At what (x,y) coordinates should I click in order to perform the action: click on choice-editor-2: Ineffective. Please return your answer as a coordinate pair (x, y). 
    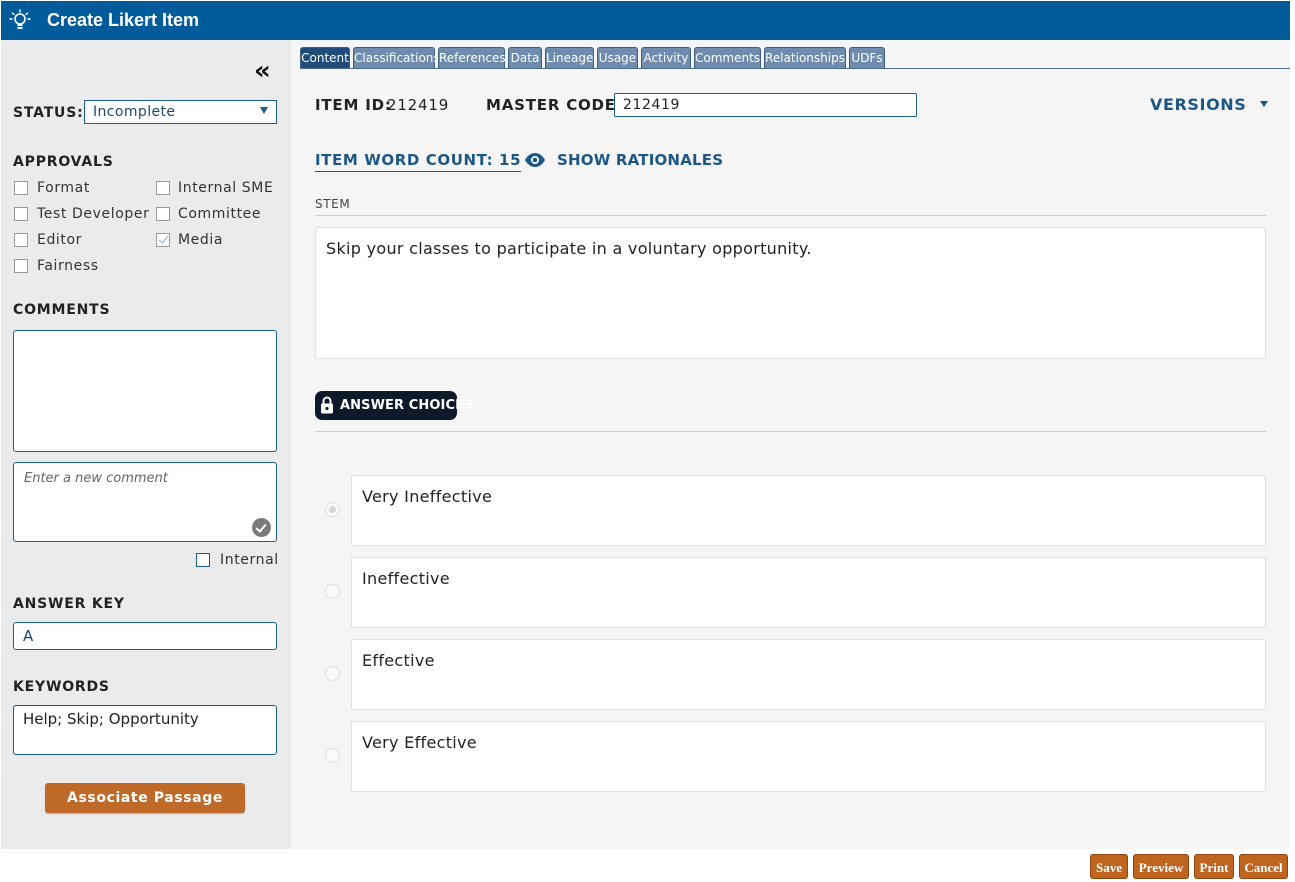
    Looking at the image, I should click on (808, 592).